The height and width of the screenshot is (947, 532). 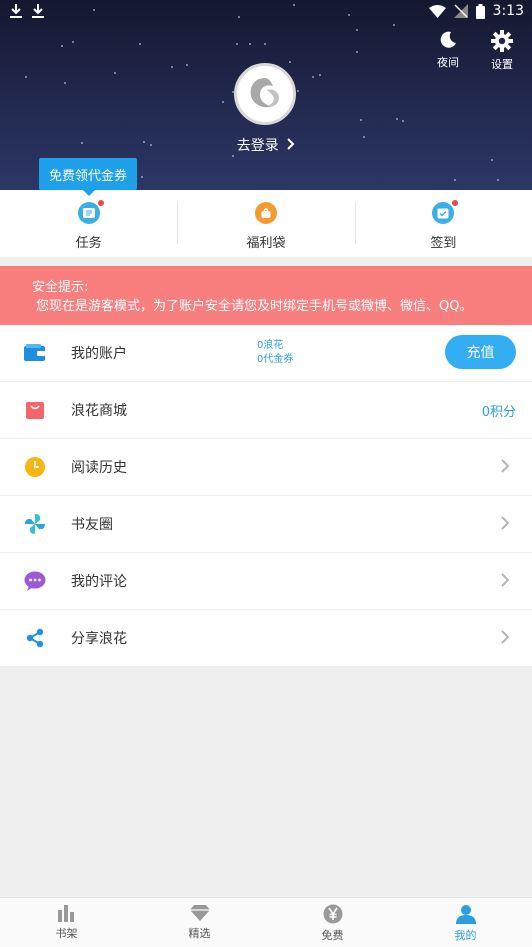 I want to click on quick-action-label: 福利袋, so click(x=266, y=243).